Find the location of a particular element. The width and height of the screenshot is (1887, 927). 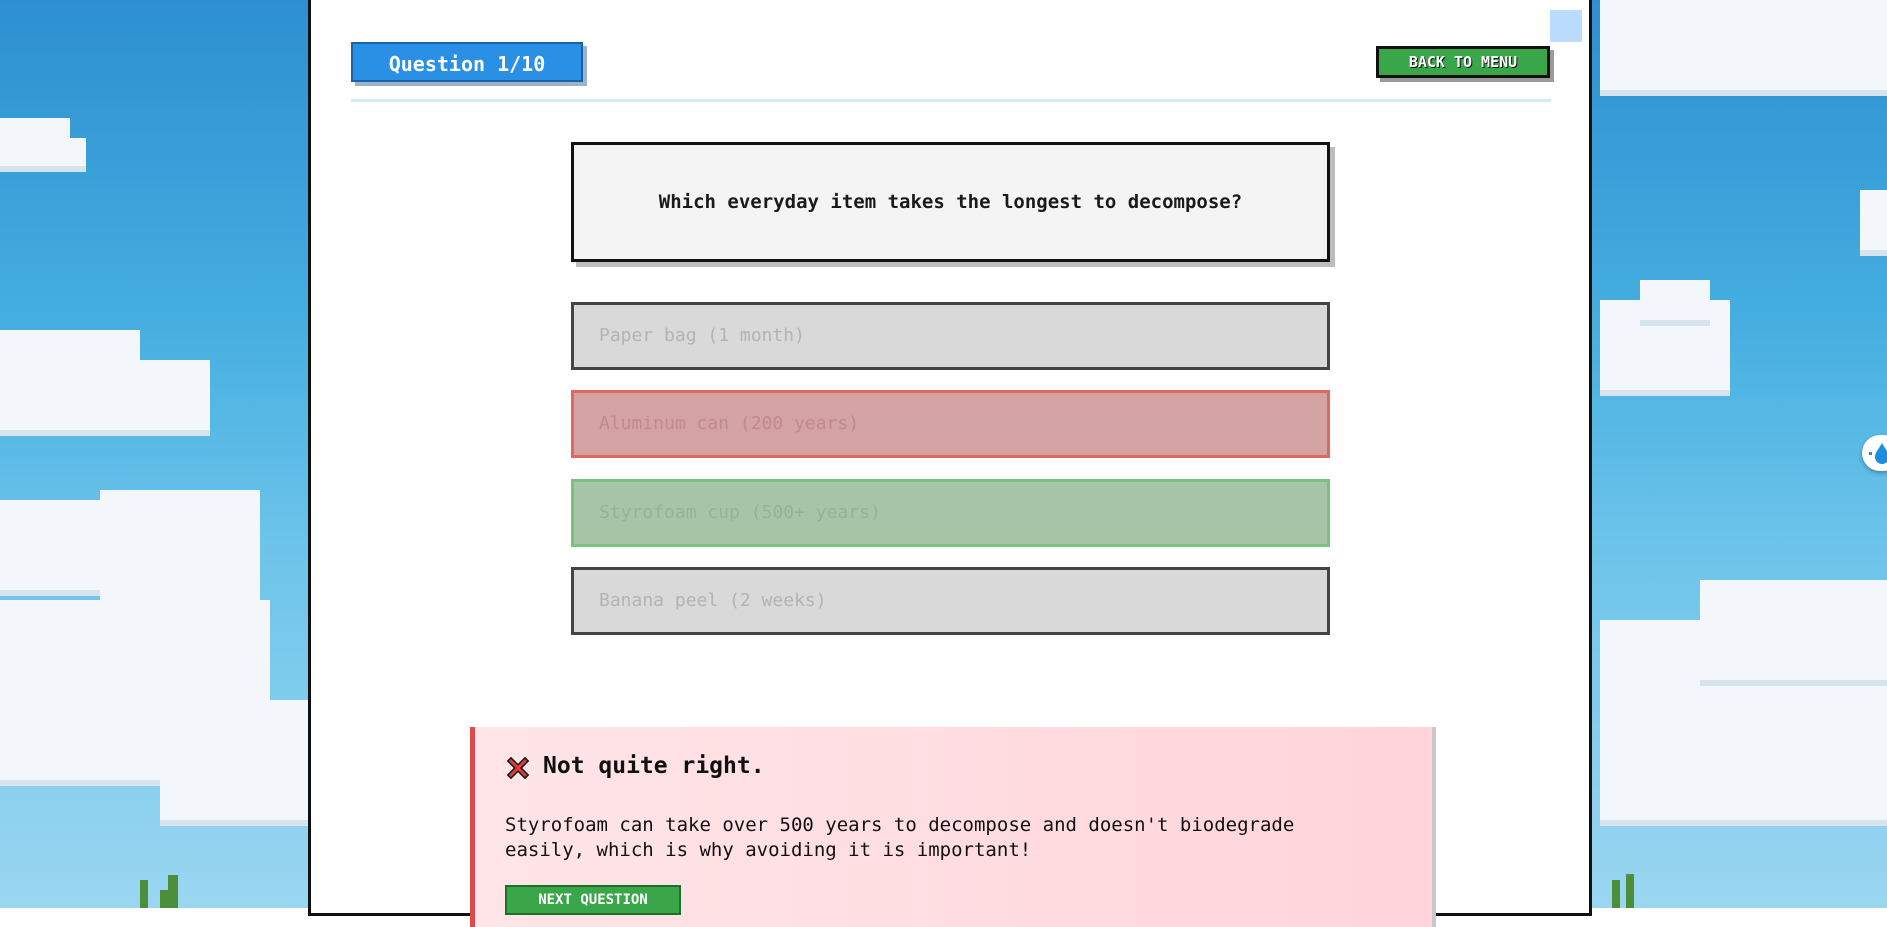

answer-option-correct: Styrofoam cup (500+ years) is located at coordinates (950, 513).